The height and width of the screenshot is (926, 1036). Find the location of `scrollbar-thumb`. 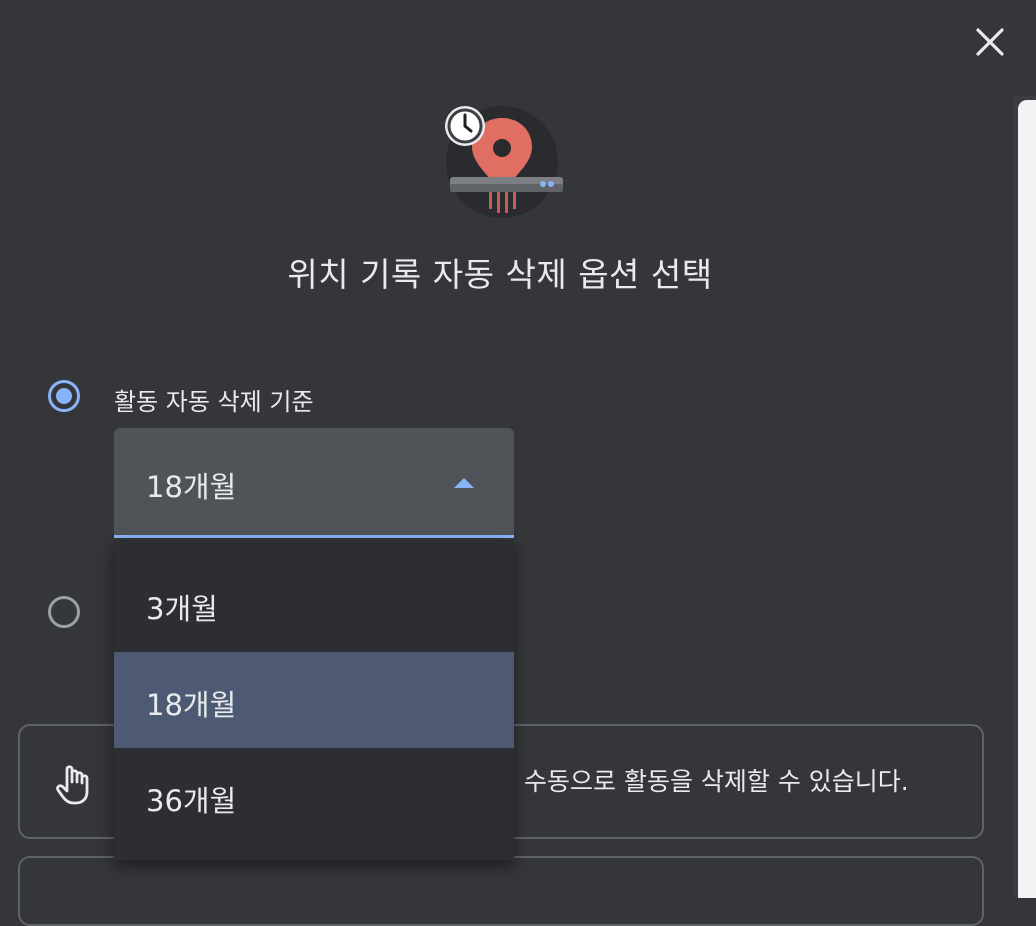

scrollbar-thumb is located at coordinates (1027, 499).